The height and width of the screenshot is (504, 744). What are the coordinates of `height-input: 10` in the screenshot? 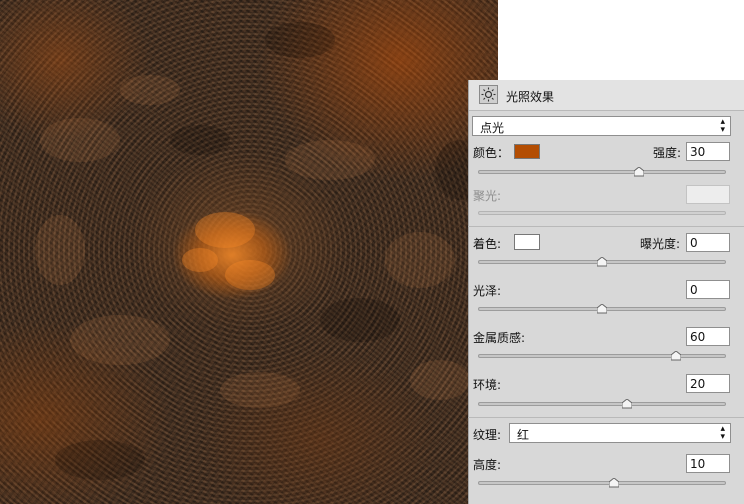 It's located at (708, 463).